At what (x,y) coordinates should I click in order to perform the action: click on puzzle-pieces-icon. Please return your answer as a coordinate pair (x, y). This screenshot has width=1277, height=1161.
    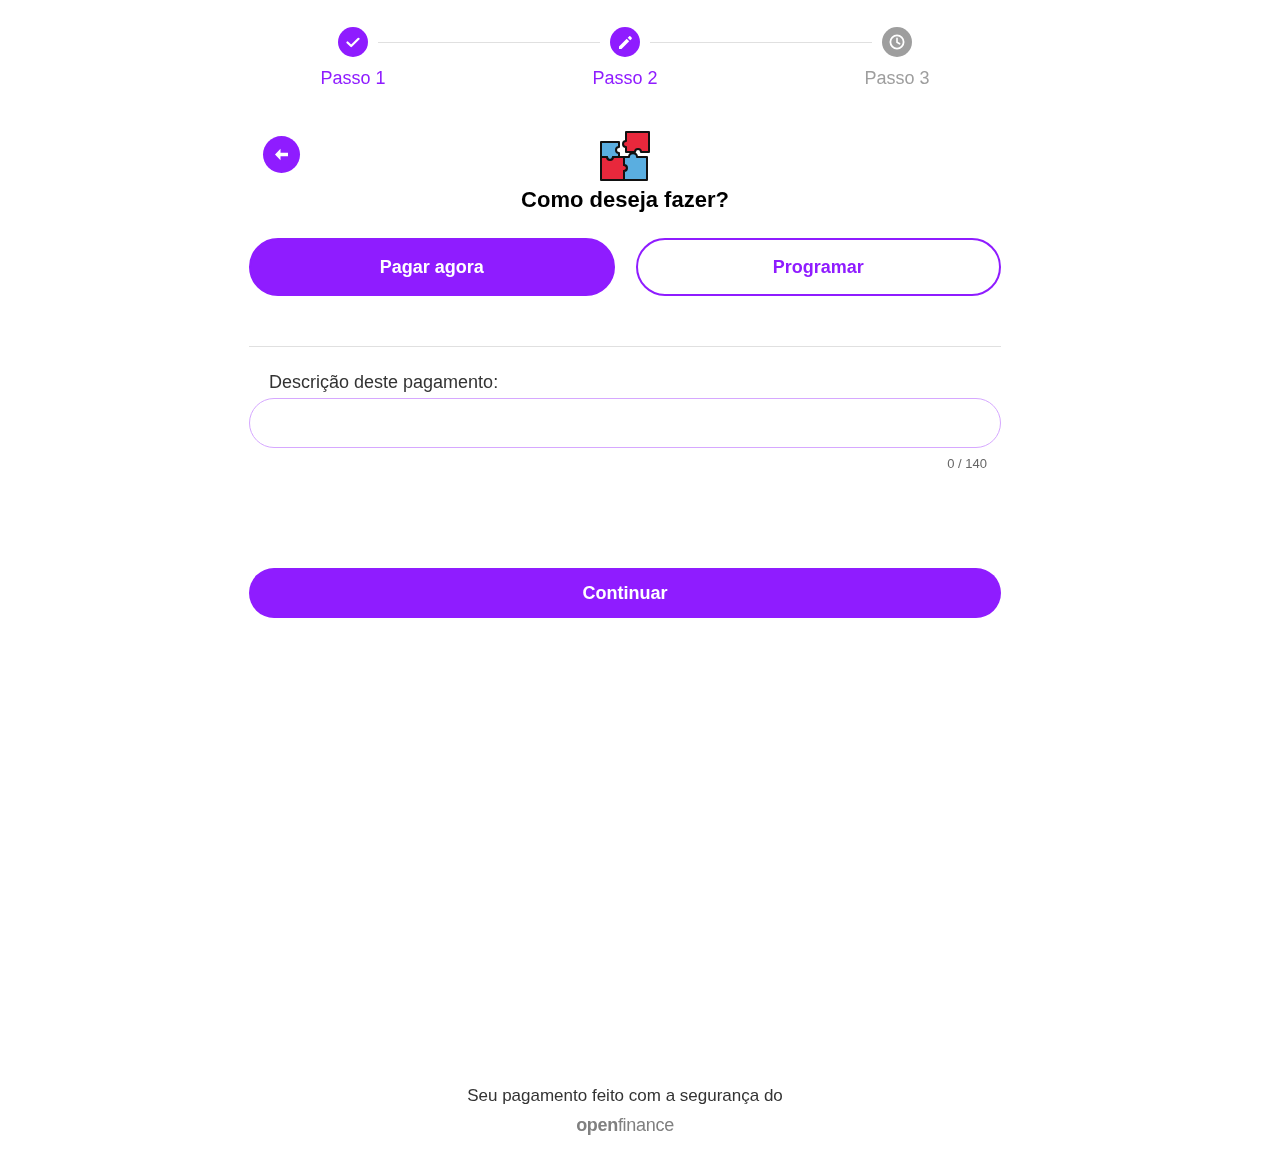
    Looking at the image, I should click on (625, 156).